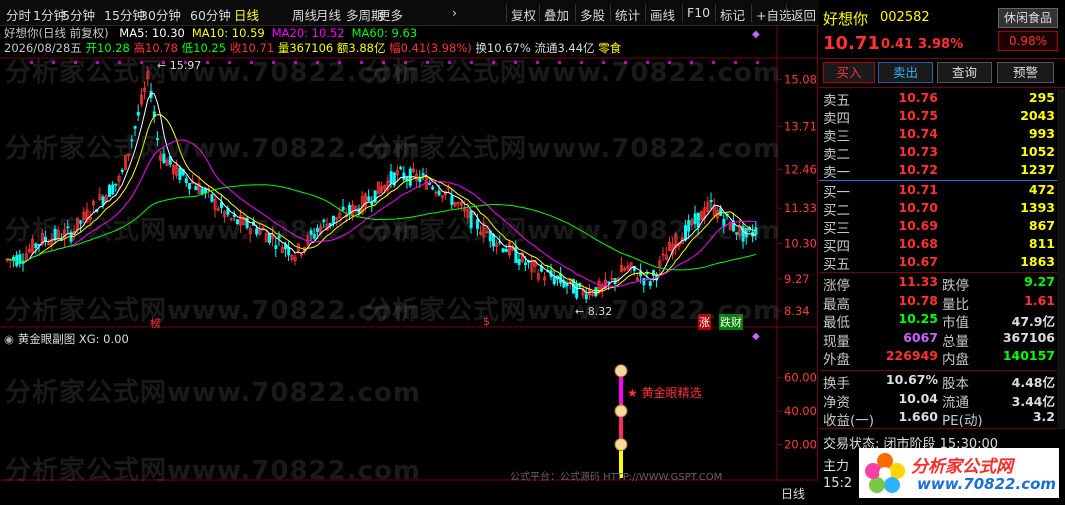  I want to click on query-button: 查询, so click(964, 72).